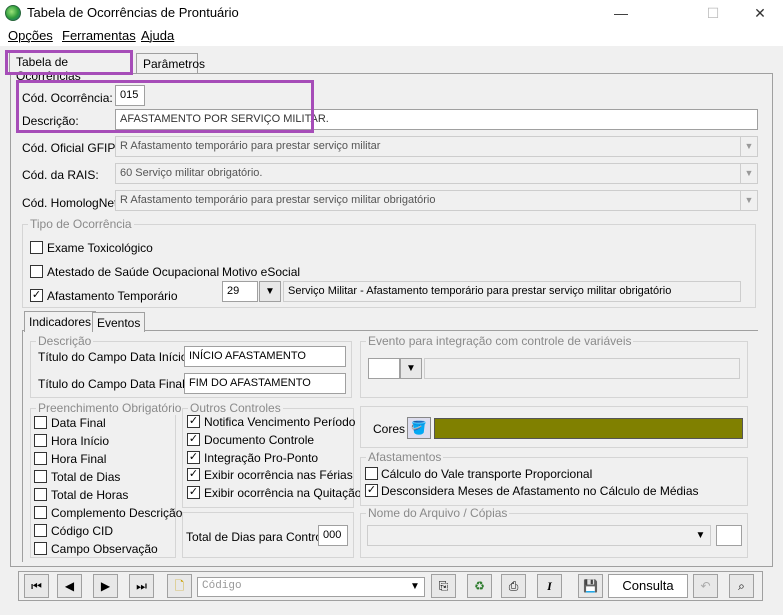 The width and height of the screenshot is (783, 615). What do you see at coordinates (588, 428) in the screenshot?
I see `color-swatch` at bounding box center [588, 428].